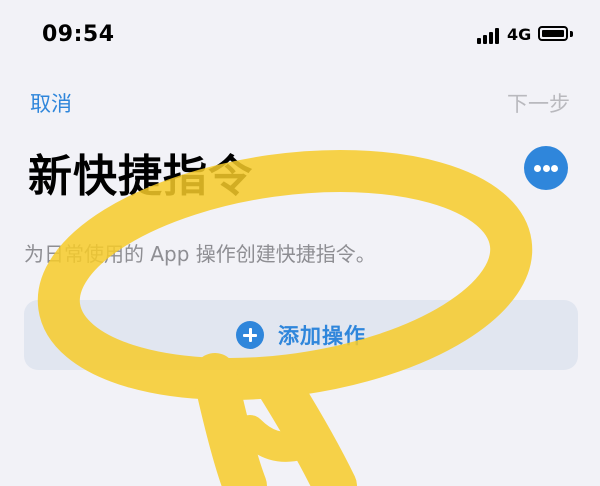 The width and height of the screenshot is (600, 486). What do you see at coordinates (200, 254) in the screenshot?
I see `shortcut-description: 为日常使用的 App 操作创建快捷指令。` at bounding box center [200, 254].